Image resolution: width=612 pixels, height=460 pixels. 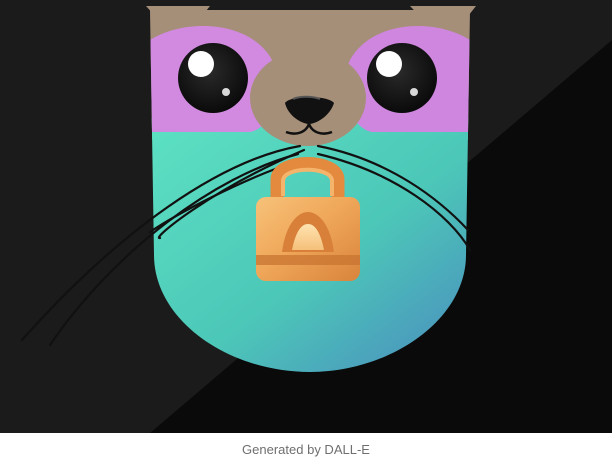 What do you see at coordinates (402, 78) in the screenshot?
I see `right-eye` at bounding box center [402, 78].